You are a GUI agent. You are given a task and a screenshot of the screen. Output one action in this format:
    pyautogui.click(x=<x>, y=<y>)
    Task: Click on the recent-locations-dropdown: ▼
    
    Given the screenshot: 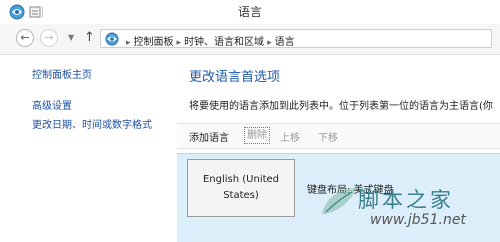 What is the action you would take?
    pyautogui.click(x=71, y=37)
    